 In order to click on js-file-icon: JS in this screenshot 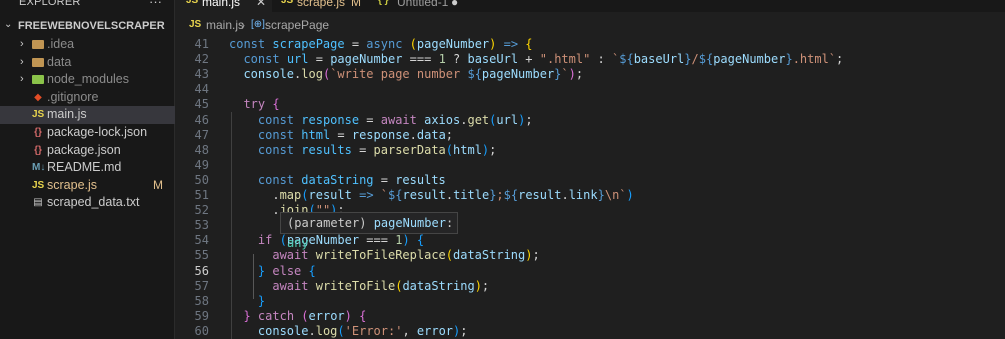, I will do `click(192, 3)`.